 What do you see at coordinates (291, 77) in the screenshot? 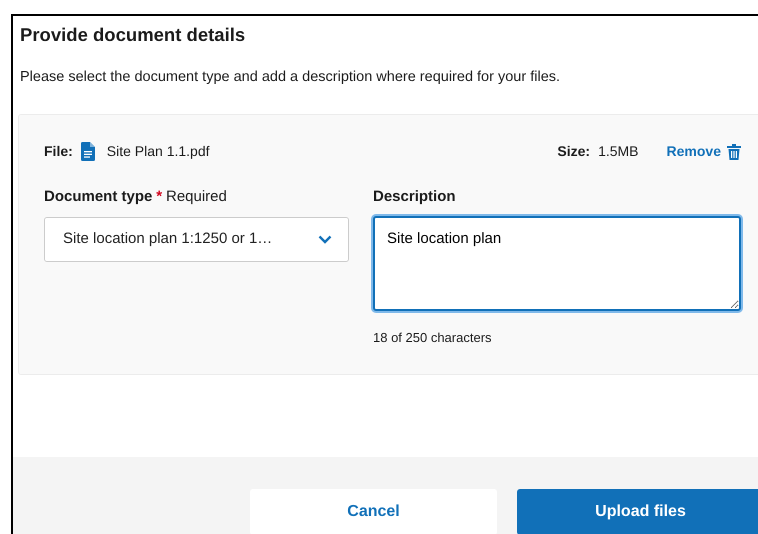
I see `intro-text: Please select the document type and add a description where required for your files.` at bounding box center [291, 77].